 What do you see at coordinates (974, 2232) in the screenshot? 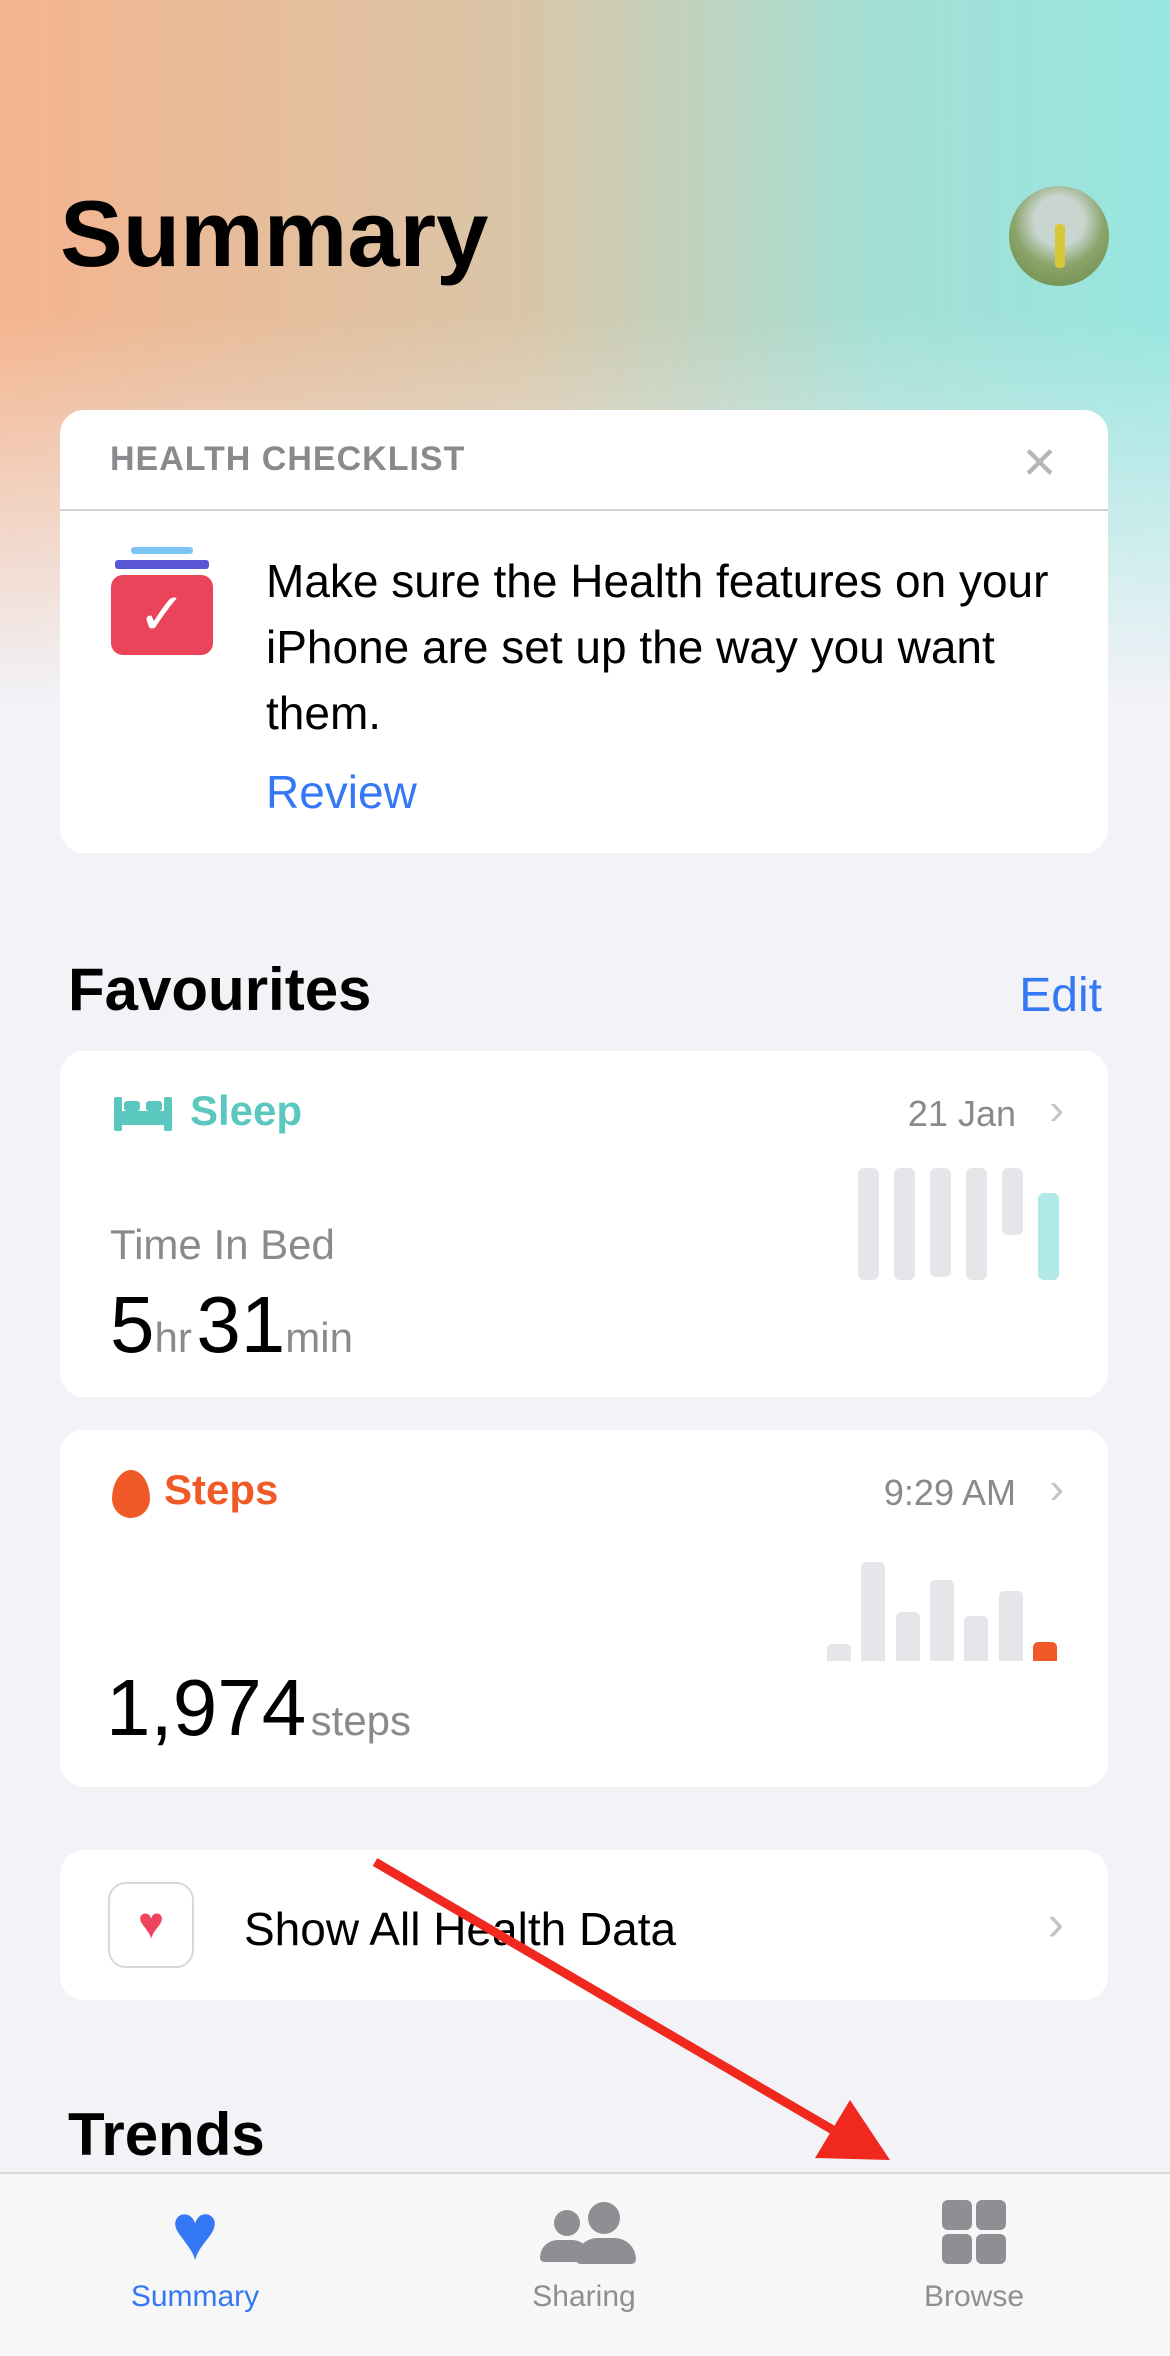
I see `grid-icon` at bounding box center [974, 2232].